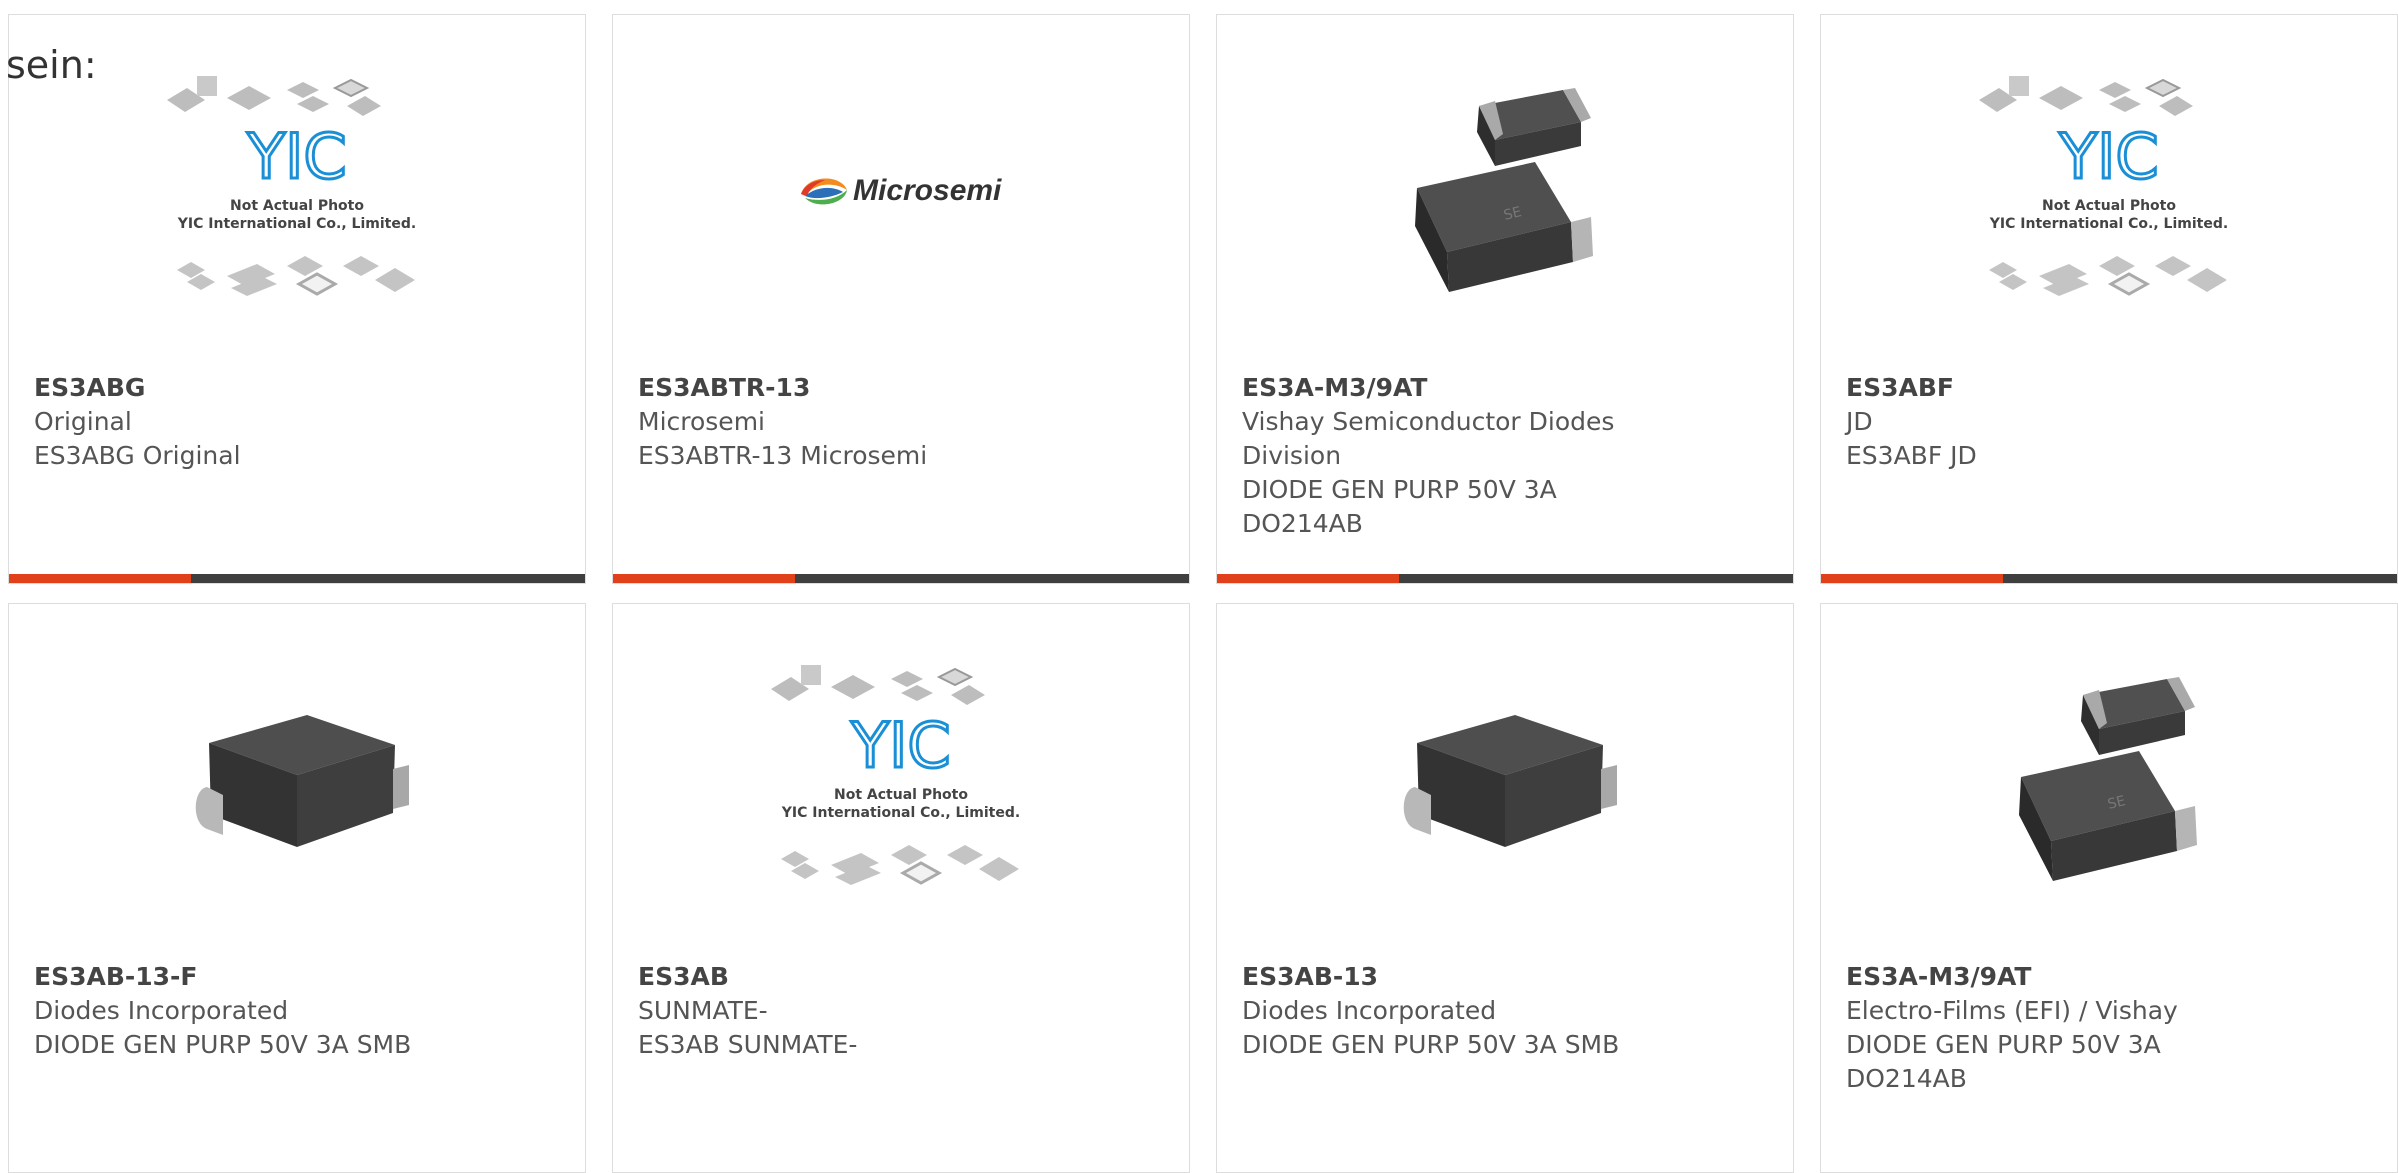 This screenshot has width=2398, height=1173. Describe the element at coordinates (783, 455) in the screenshot. I see `description: ES3ABTR-13 Microsemi` at that location.